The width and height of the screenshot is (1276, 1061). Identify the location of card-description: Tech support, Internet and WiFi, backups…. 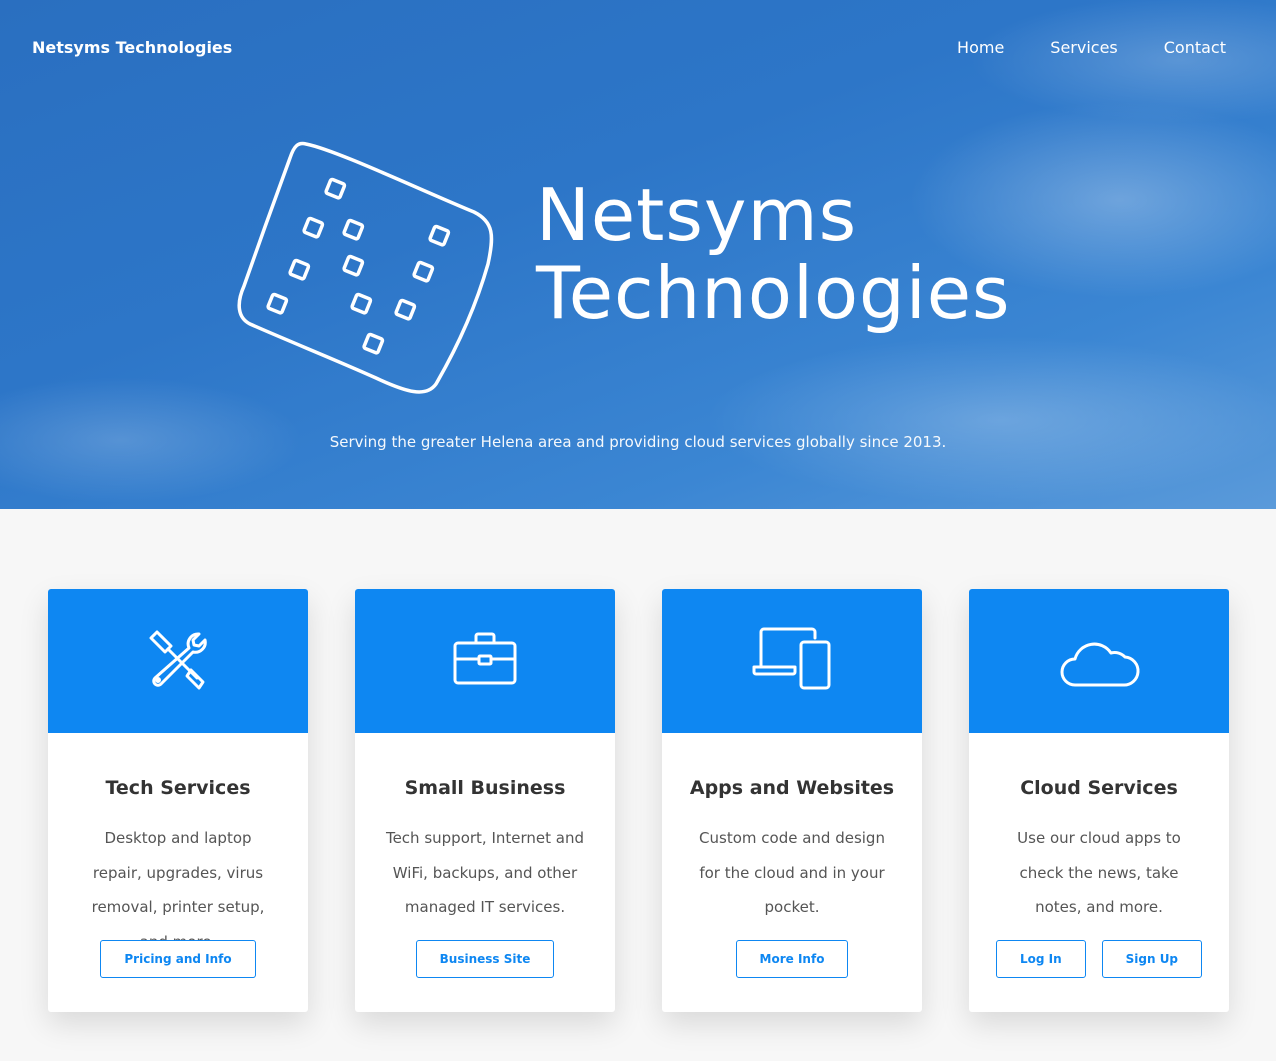
(485, 872).